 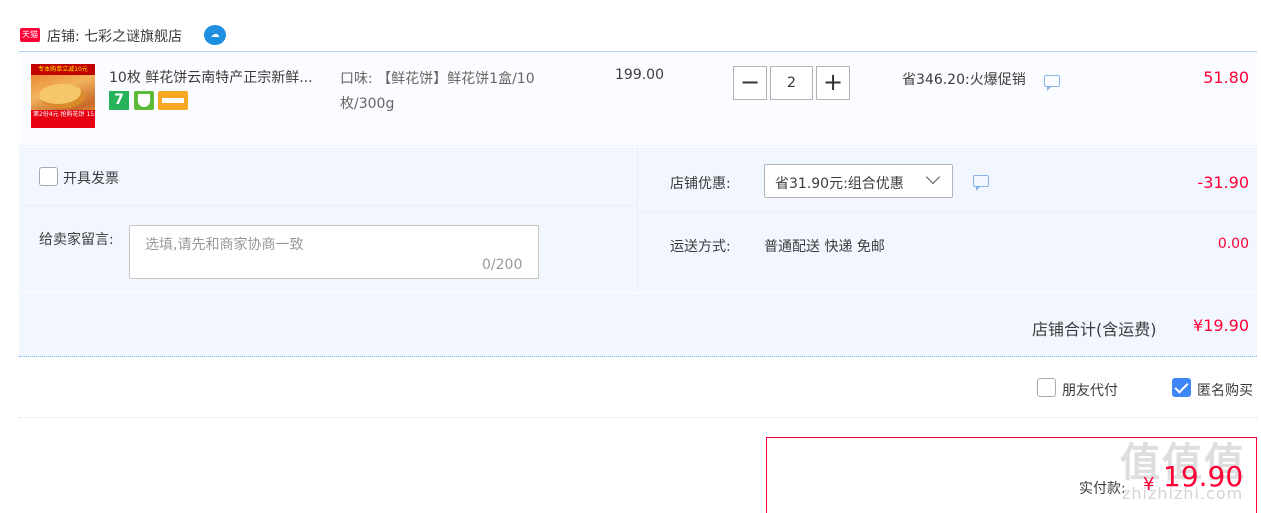 What do you see at coordinates (833, 83) in the screenshot?
I see `quantity-increase-button: +` at bounding box center [833, 83].